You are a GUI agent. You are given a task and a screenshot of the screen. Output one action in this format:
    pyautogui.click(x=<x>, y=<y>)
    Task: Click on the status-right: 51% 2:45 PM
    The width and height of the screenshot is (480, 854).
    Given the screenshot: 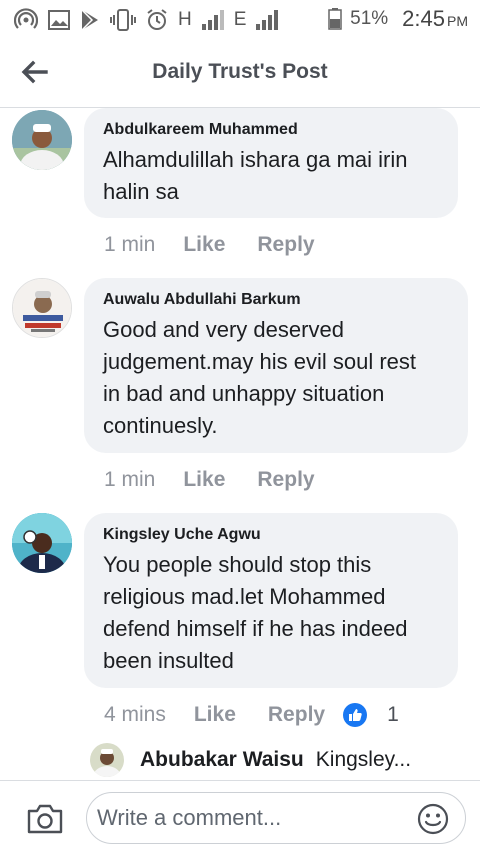 What is the action you would take?
    pyautogui.click(x=398, y=19)
    